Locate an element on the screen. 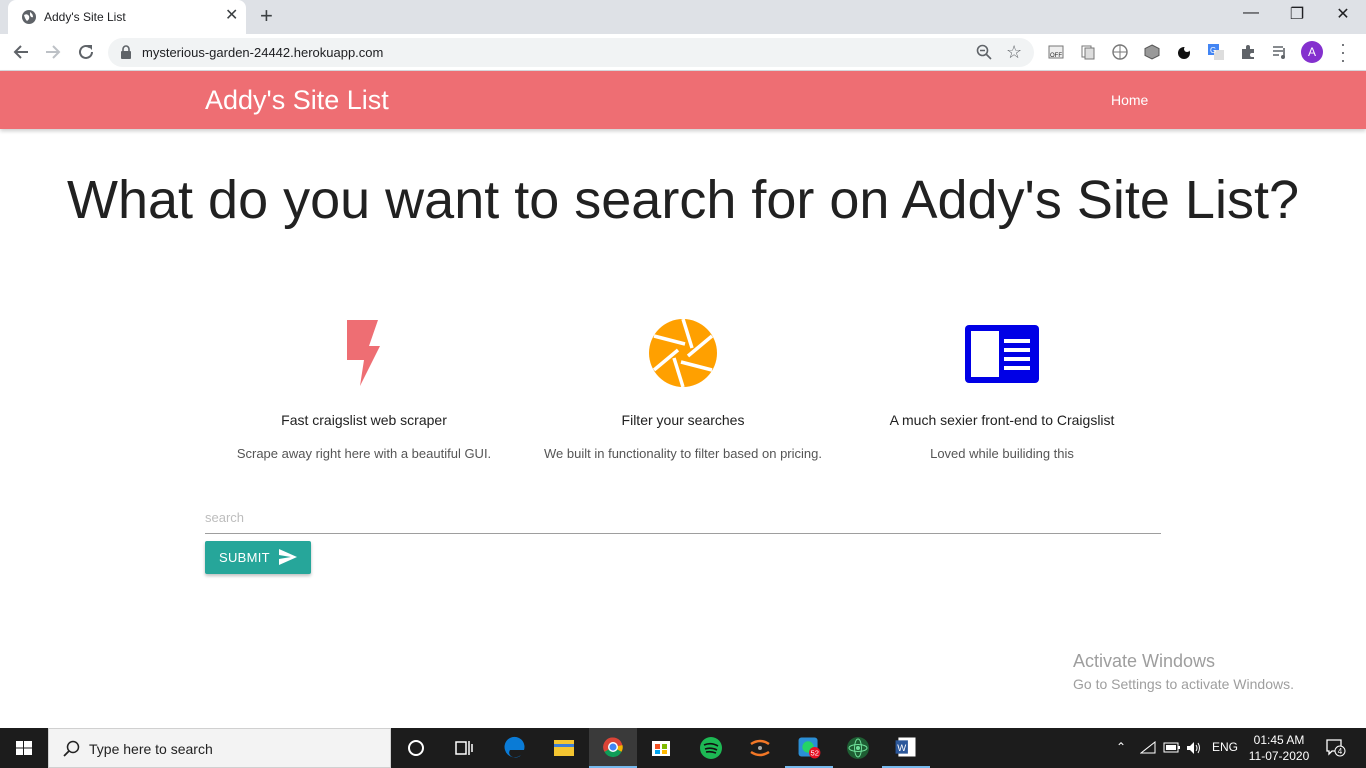 The image size is (1366, 768). flash-icon is located at coordinates (363, 353).